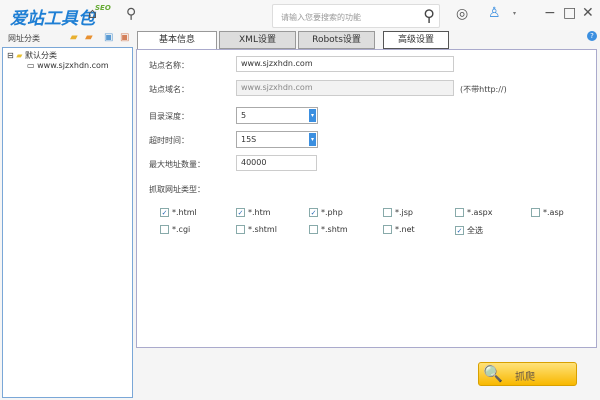 The height and width of the screenshot is (400, 600). I want to click on user-settings-icon: ⚲, so click(131, 14).